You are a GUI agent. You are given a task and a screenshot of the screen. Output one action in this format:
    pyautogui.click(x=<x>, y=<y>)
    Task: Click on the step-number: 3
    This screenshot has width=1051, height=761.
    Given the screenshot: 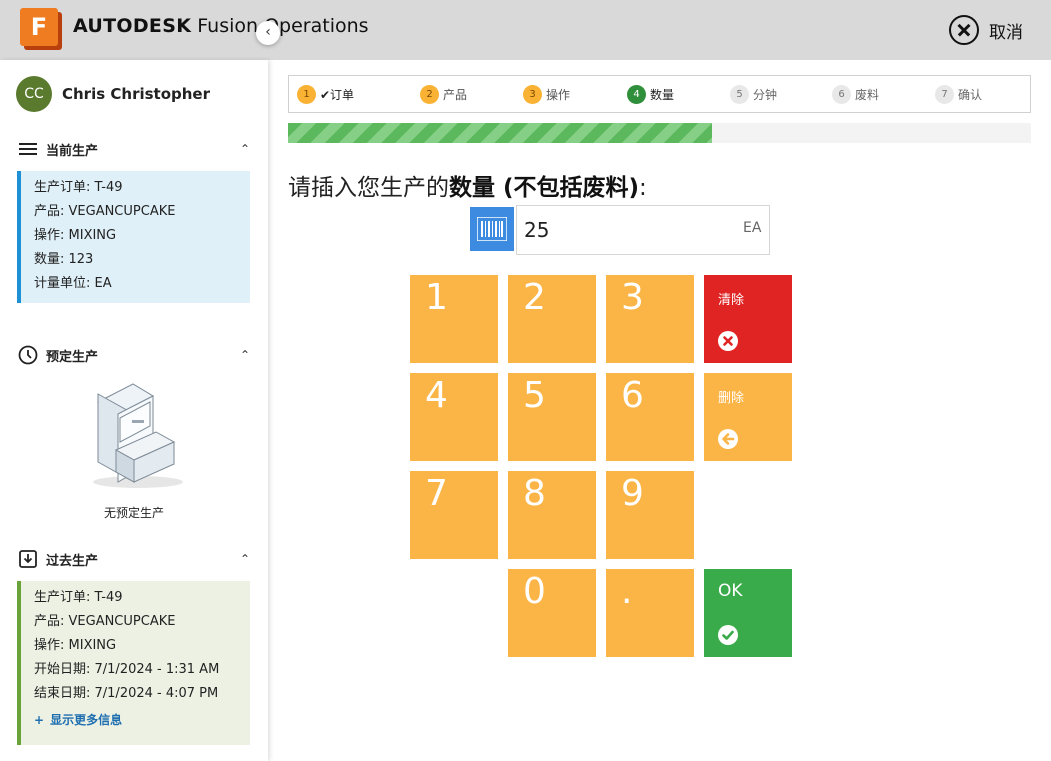 What is the action you would take?
    pyautogui.click(x=532, y=94)
    